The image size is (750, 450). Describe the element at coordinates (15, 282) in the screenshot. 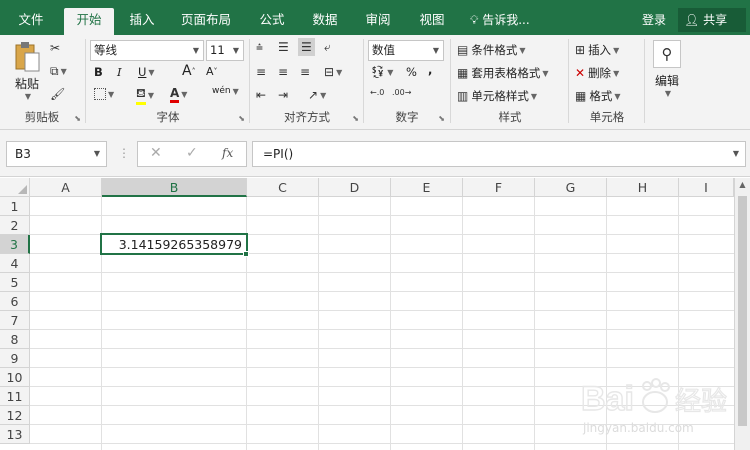

I see `row-header-5: 5` at that location.